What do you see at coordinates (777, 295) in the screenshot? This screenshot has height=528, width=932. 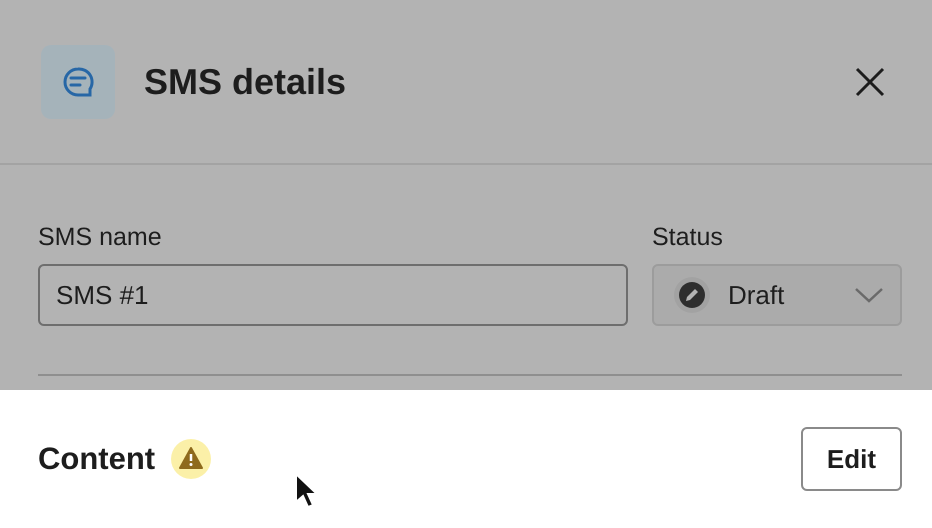 I see `status-dropdown: Draft` at bounding box center [777, 295].